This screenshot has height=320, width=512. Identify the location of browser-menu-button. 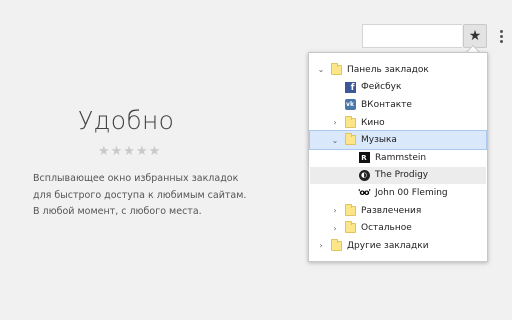
(501, 36).